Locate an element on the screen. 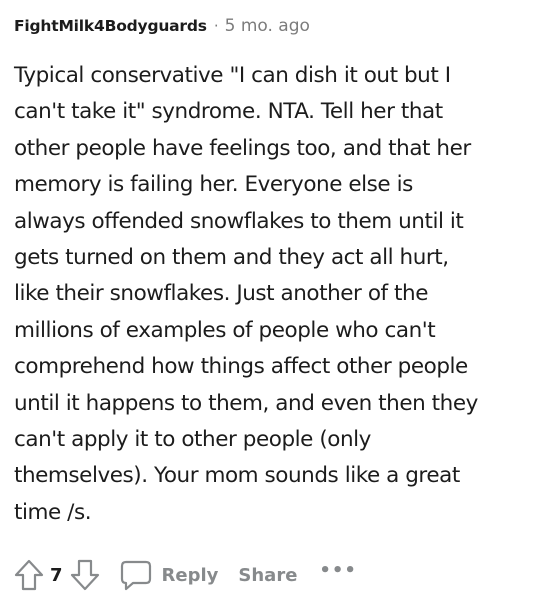 The image size is (535, 612). downvote-button is located at coordinates (85, 575).